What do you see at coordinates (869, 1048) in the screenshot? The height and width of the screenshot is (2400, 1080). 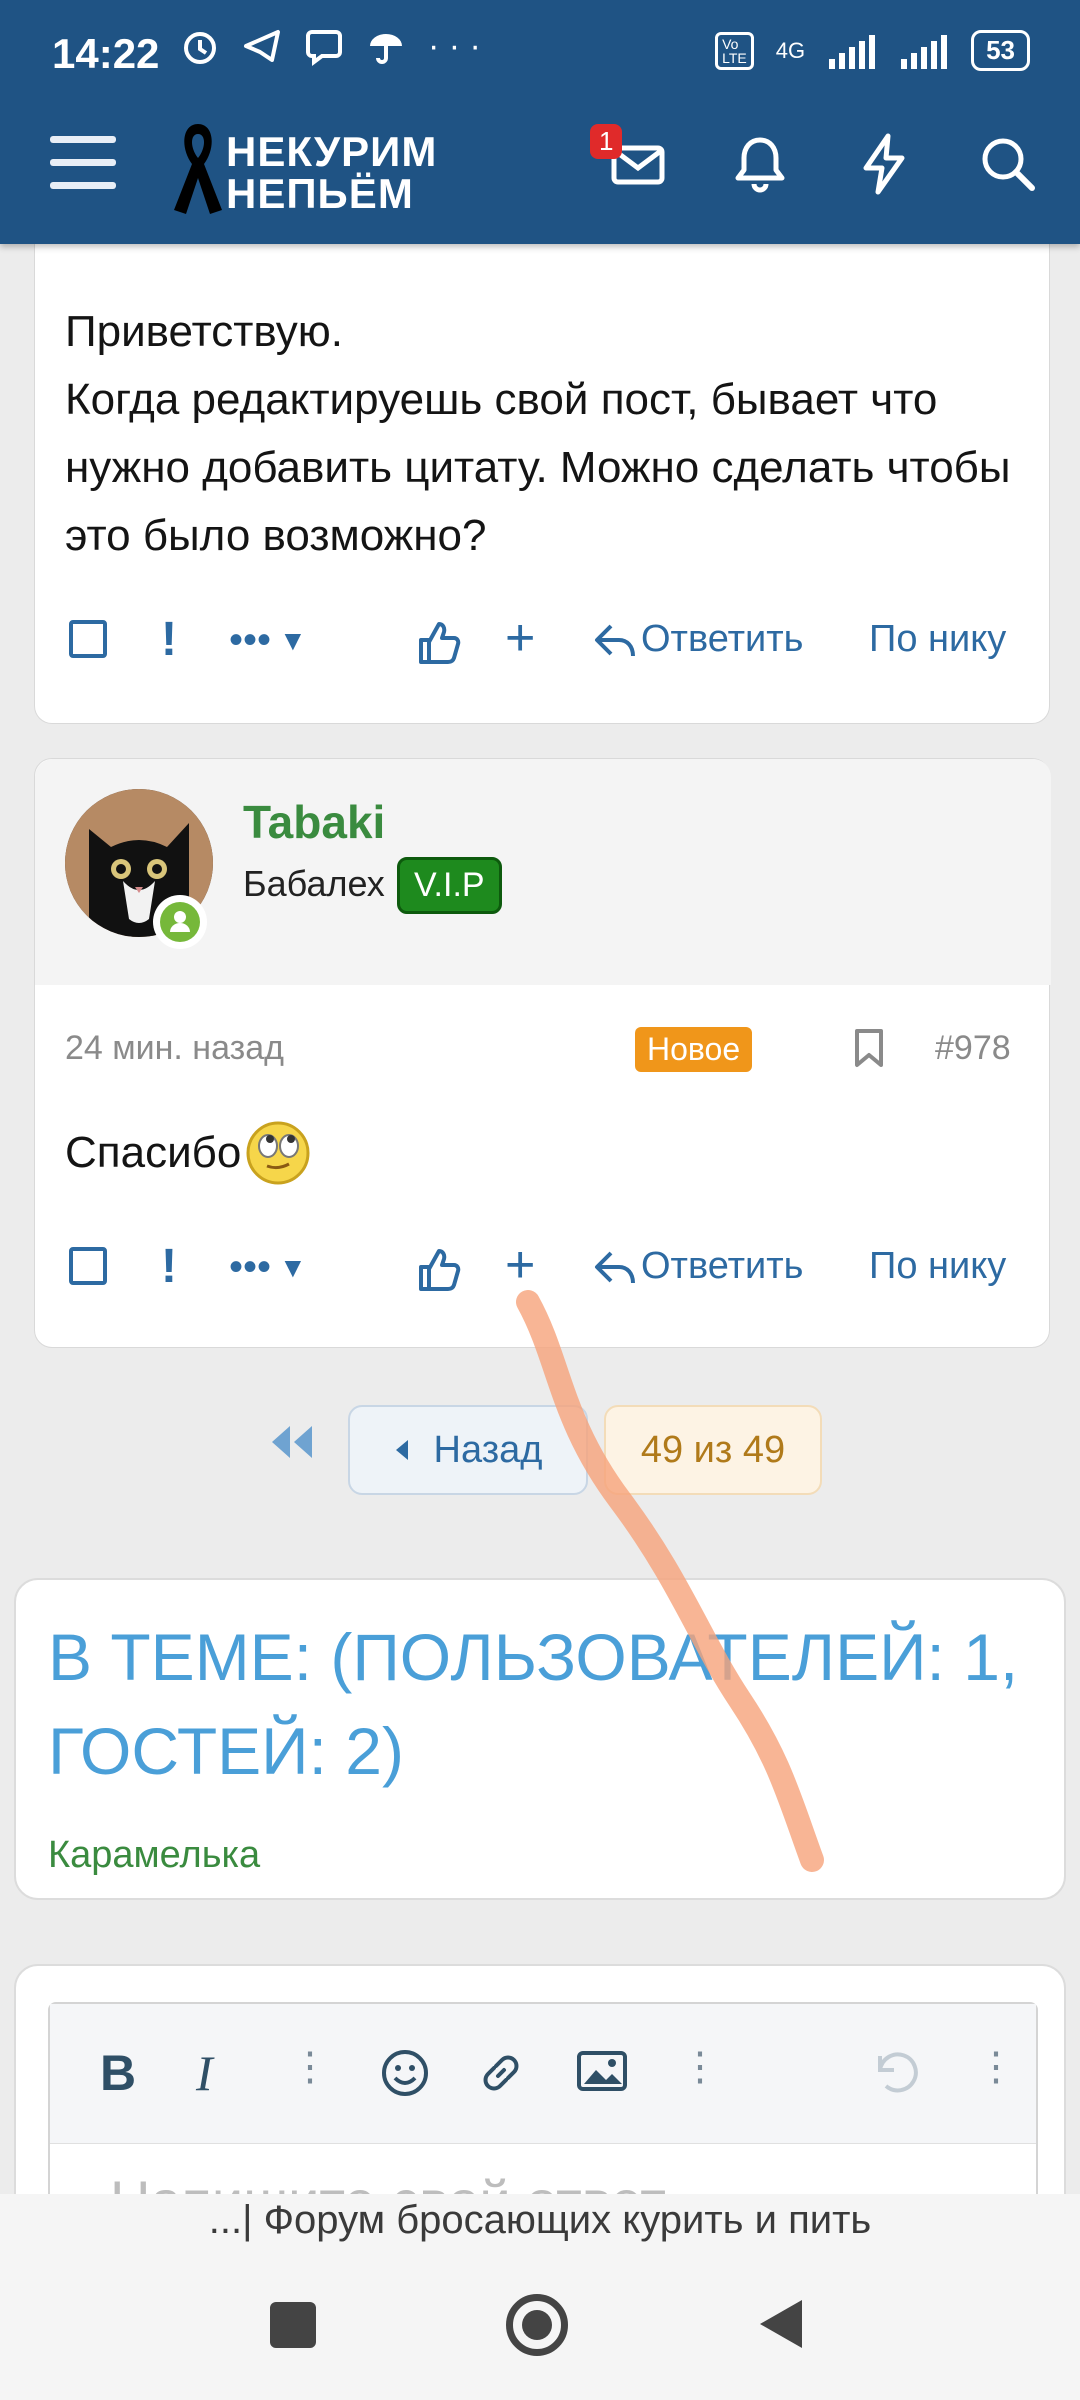 I see `bookmark-icon` at bounding box center [869, 1048].